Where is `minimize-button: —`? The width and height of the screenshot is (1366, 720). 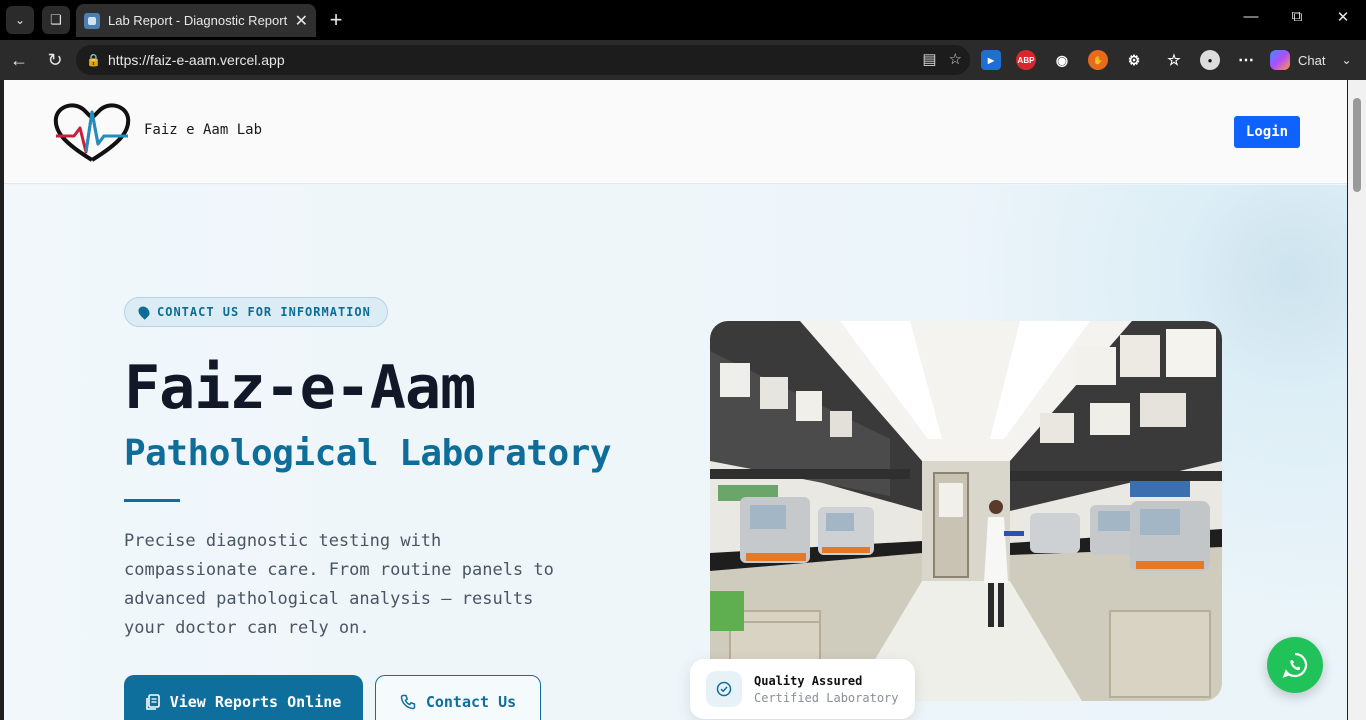
minimize-button: — is located at coordinates (1251, 16).